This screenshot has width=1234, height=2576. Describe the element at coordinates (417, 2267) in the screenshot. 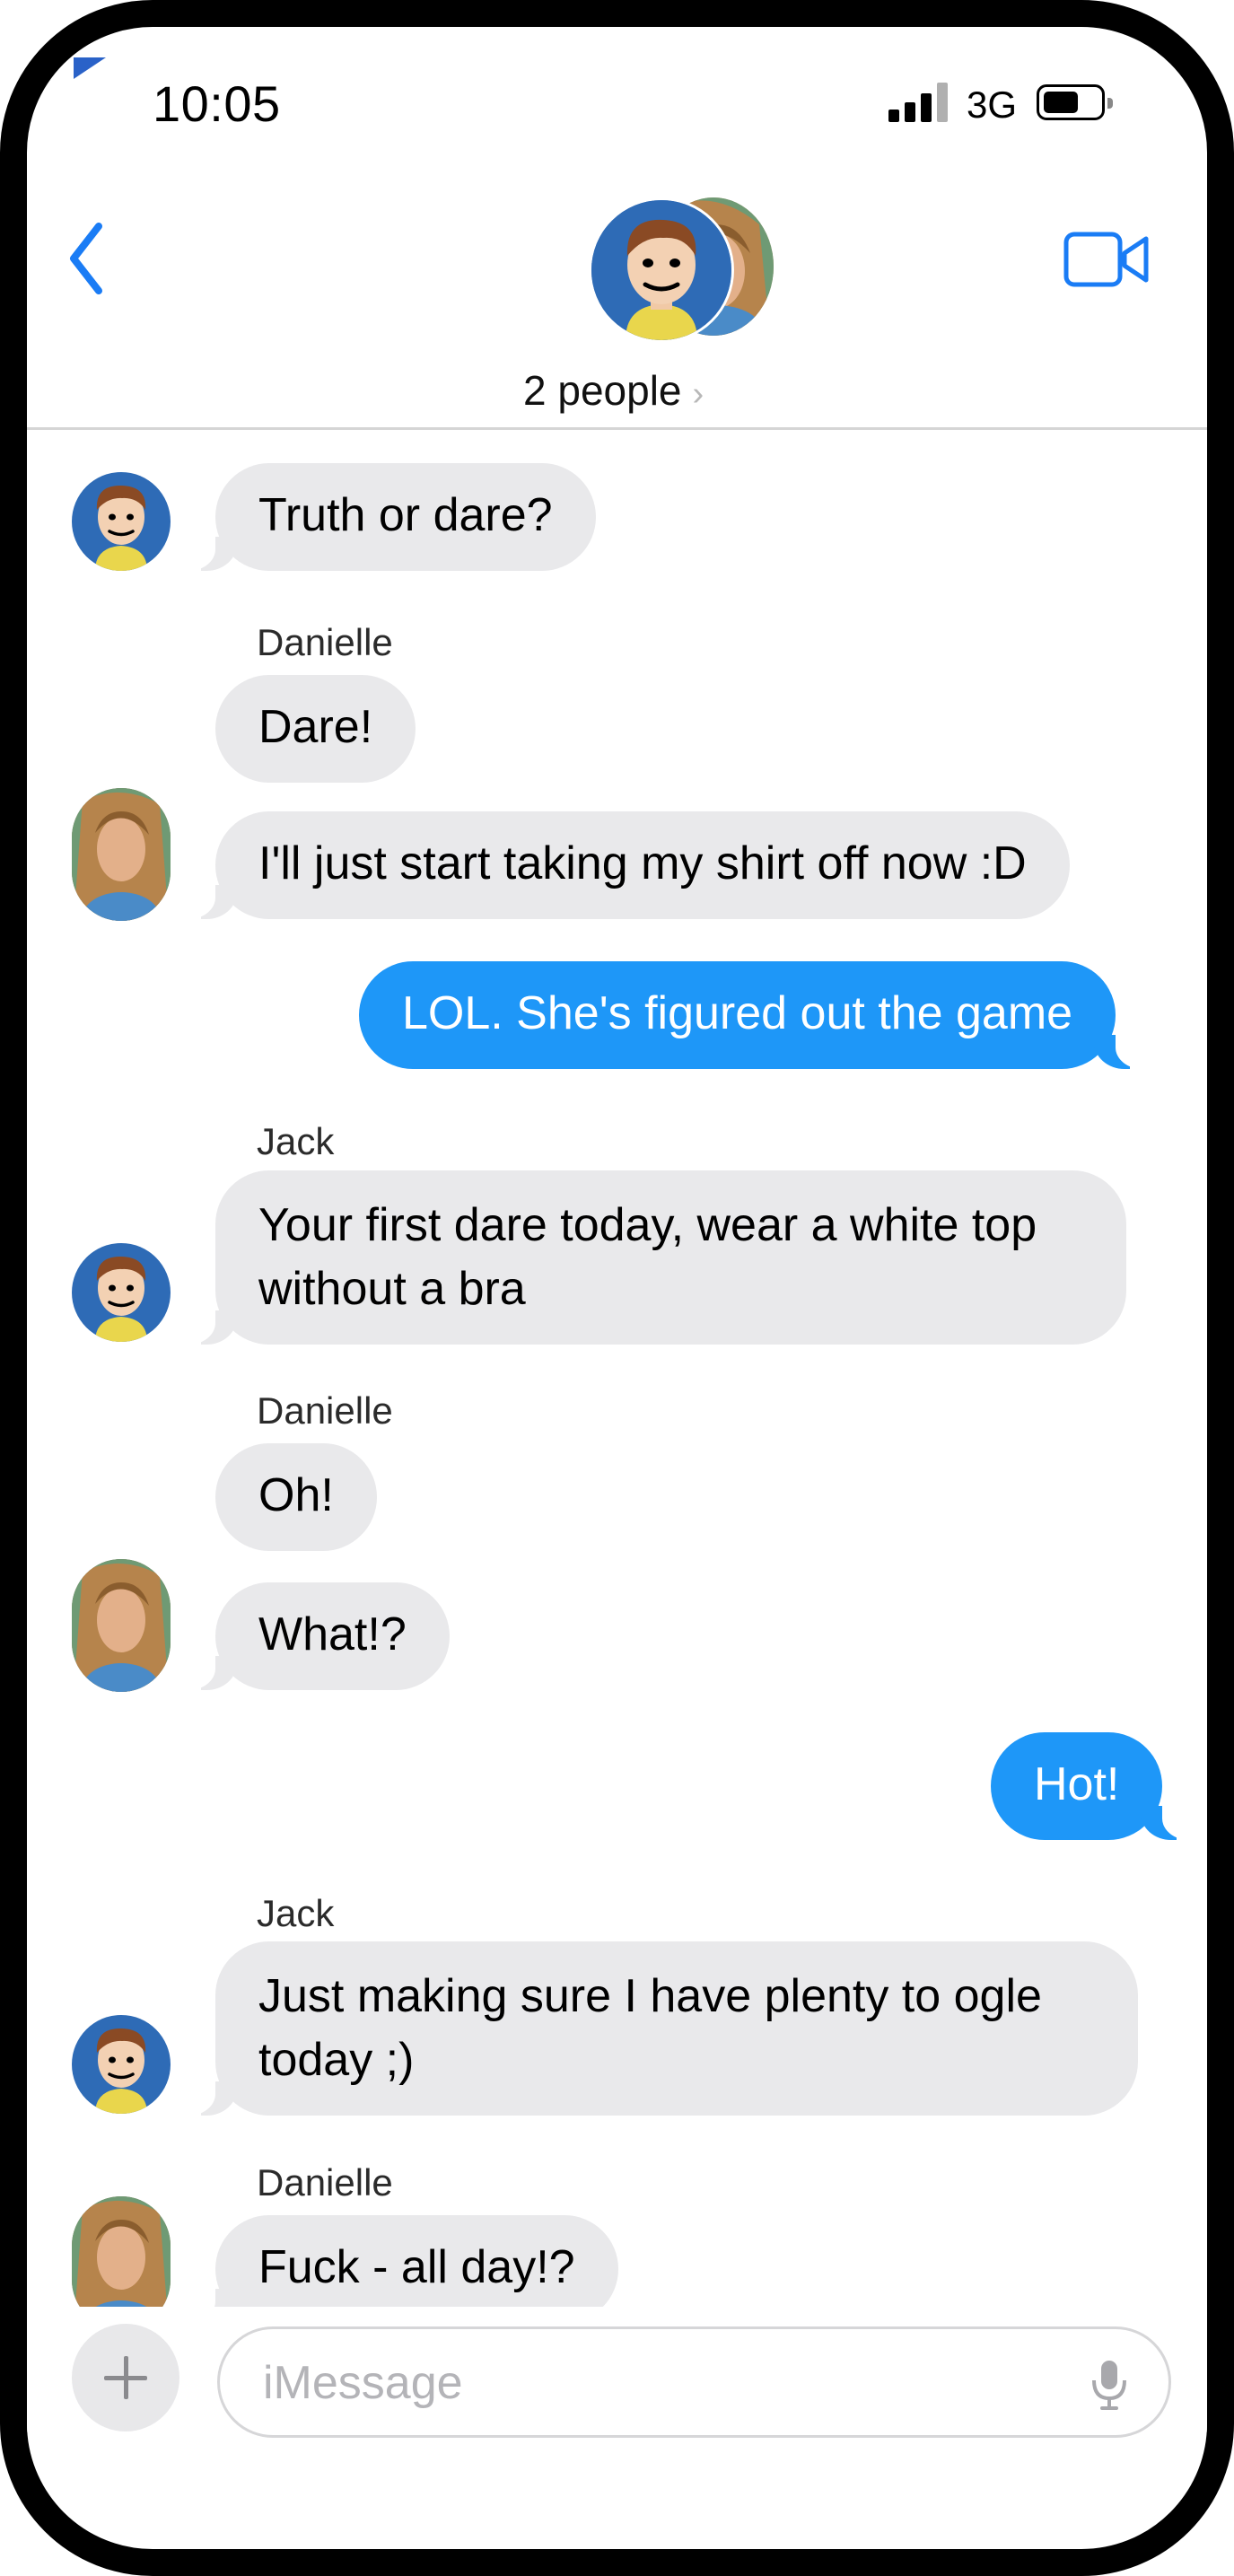

I see `message-text: Fuck - all day!?` at that location.